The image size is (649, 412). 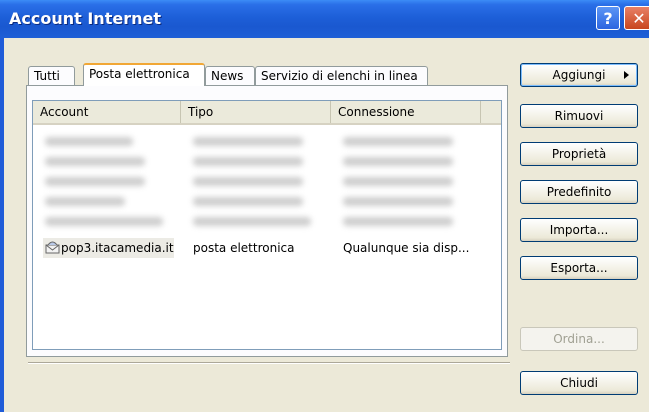 I want to click on aggiungi-button: Aggiungi, so click(x=579, y=75).